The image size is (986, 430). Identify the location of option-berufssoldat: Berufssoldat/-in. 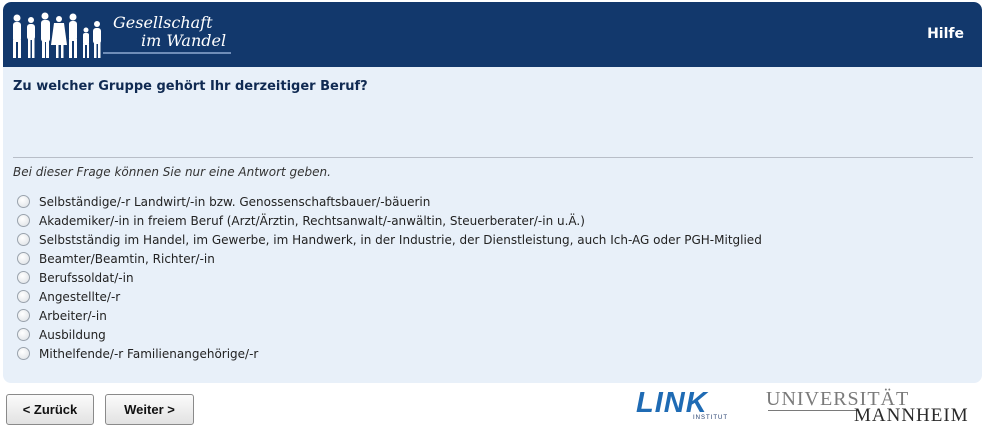
(389, 277).